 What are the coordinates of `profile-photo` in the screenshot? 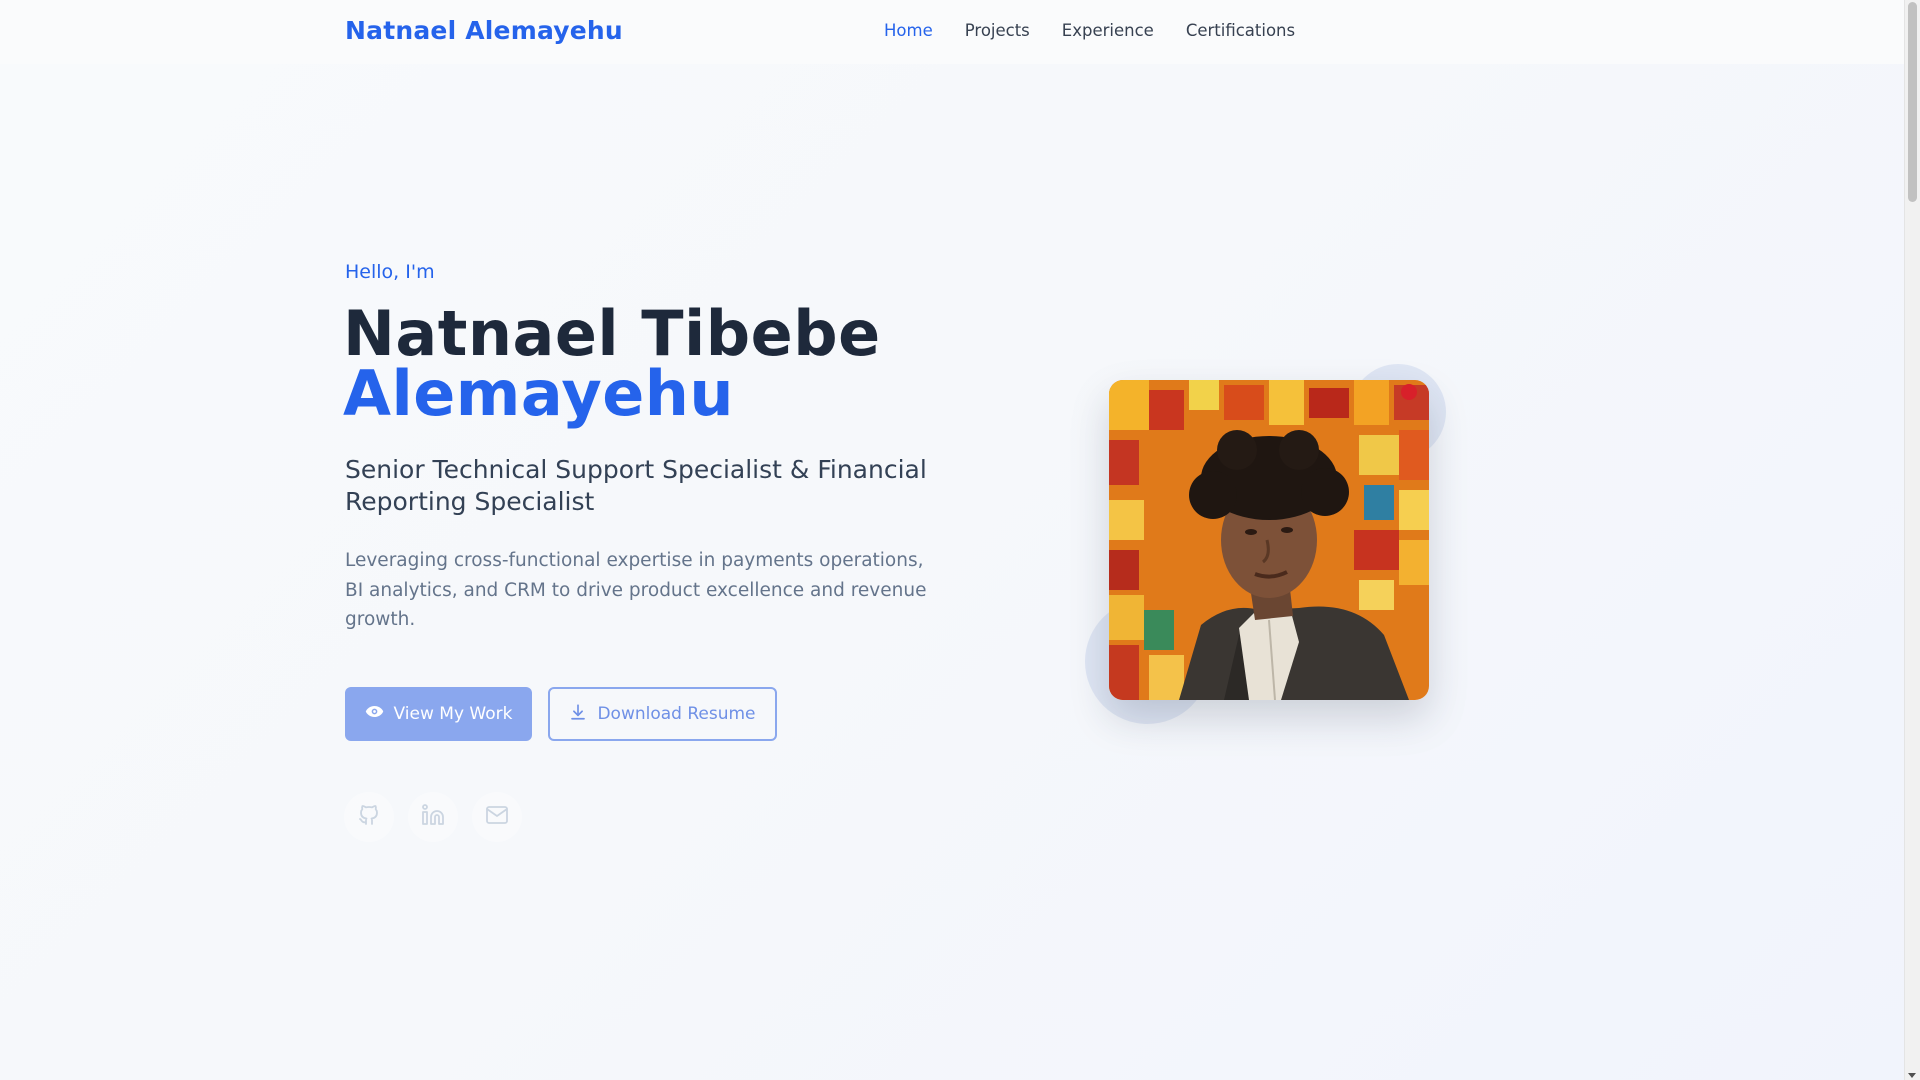 It's located at (1269, 540).